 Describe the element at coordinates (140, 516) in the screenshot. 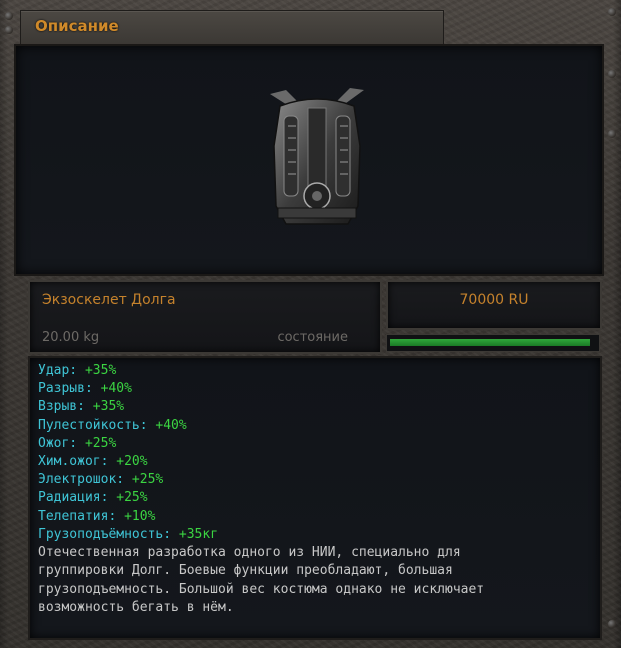

I see `stat-value: +10%` at that location.